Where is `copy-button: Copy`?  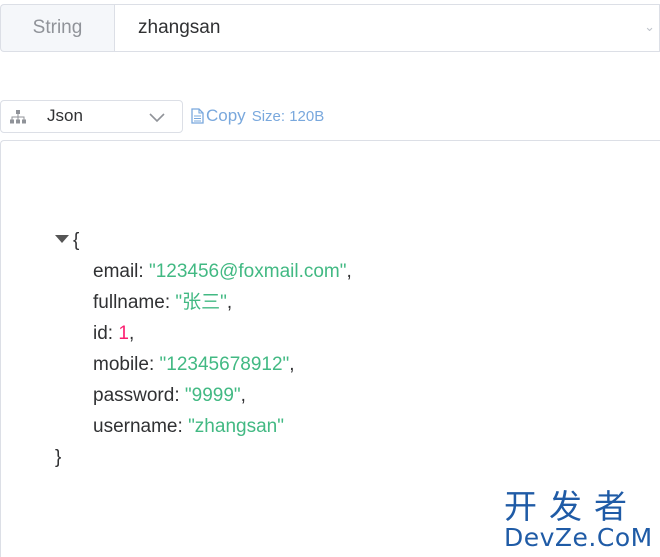
copy-button: Copy is located at coordinates (218, 116).